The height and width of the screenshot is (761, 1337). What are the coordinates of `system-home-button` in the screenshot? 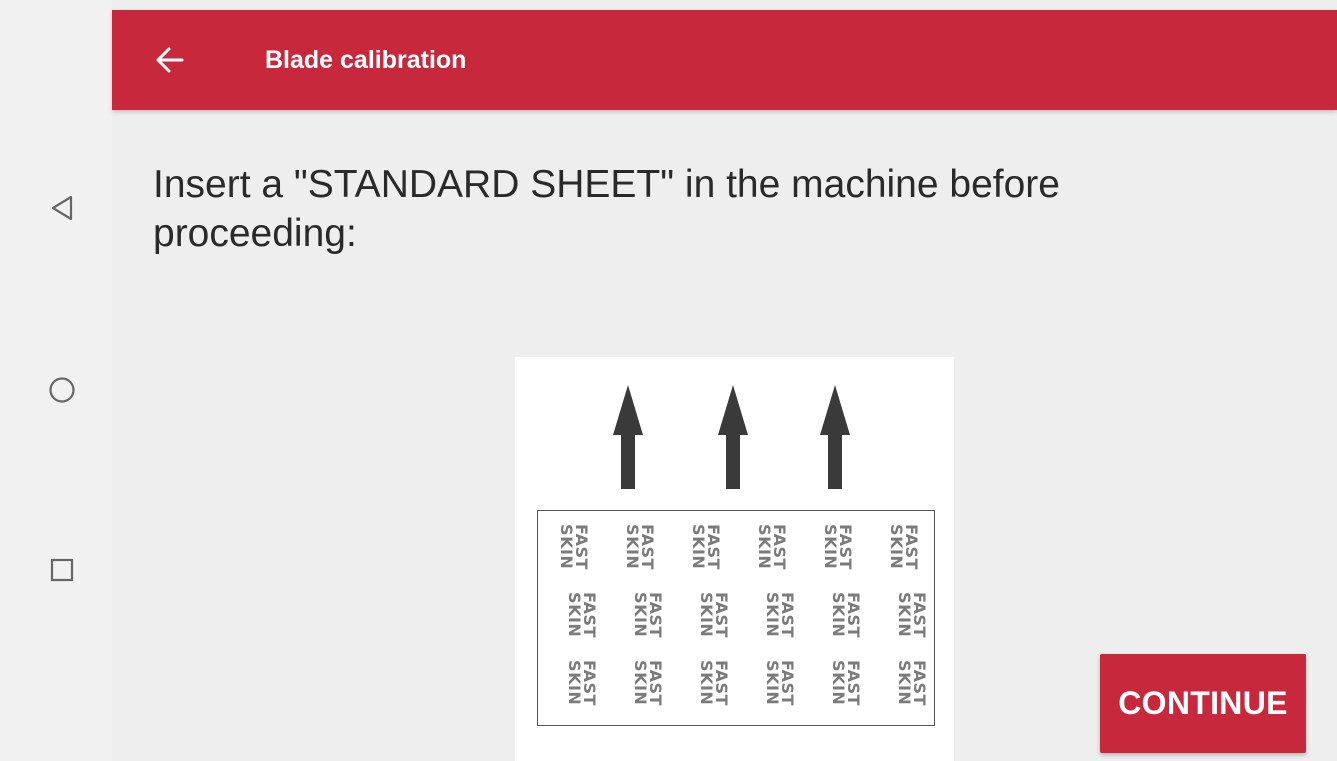 It's located at (62, 390).